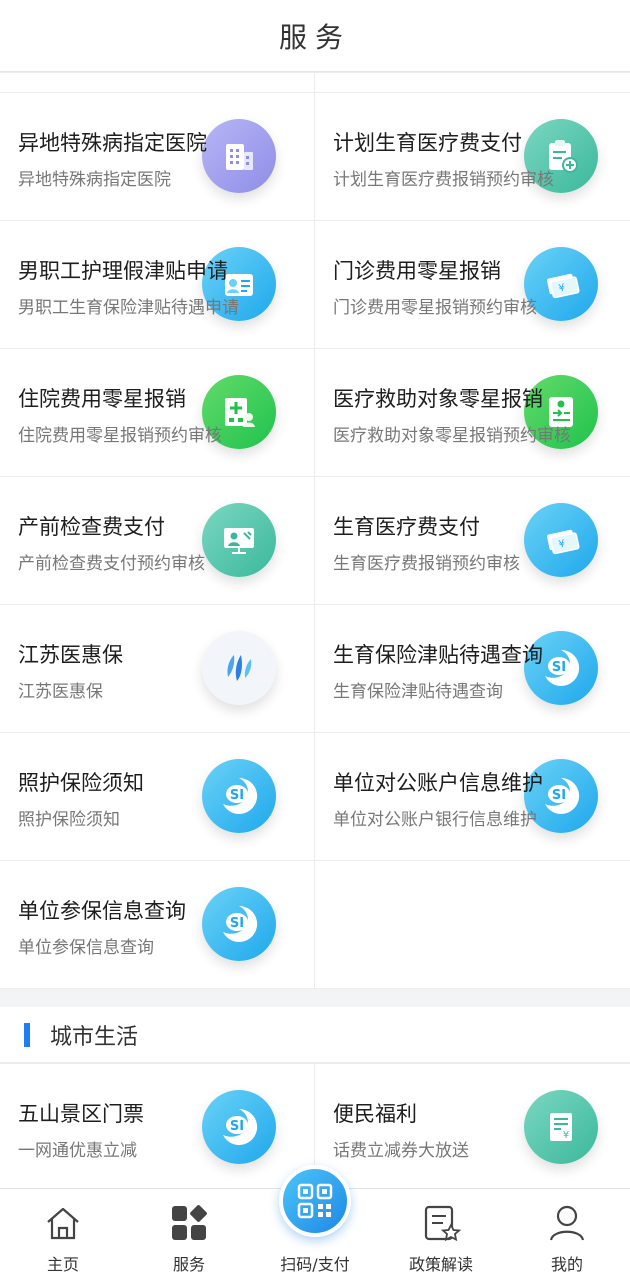 This screenshot has height=1280, width=630. I want to click on nav-mine: 我的, so click(567, 1239).